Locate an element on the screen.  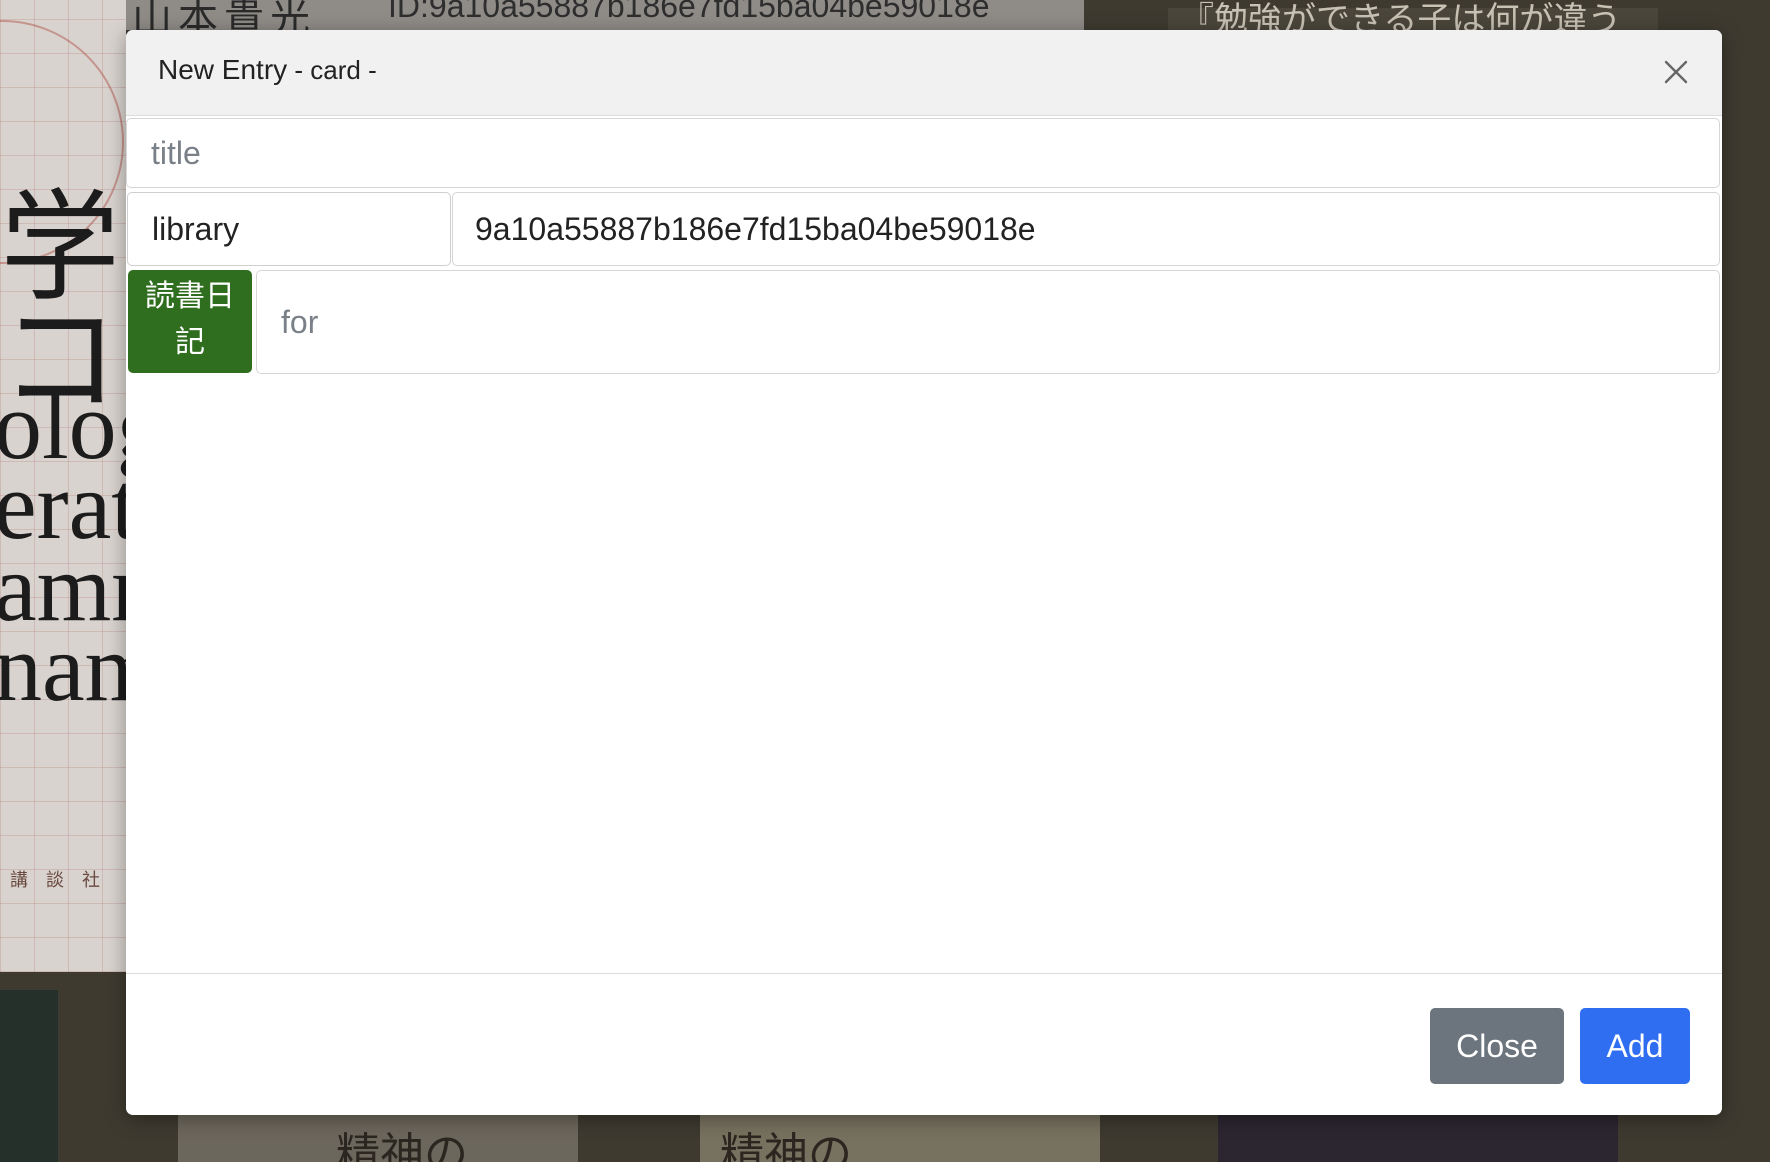
close-button: Close is located at coordinates (1497, 1046).